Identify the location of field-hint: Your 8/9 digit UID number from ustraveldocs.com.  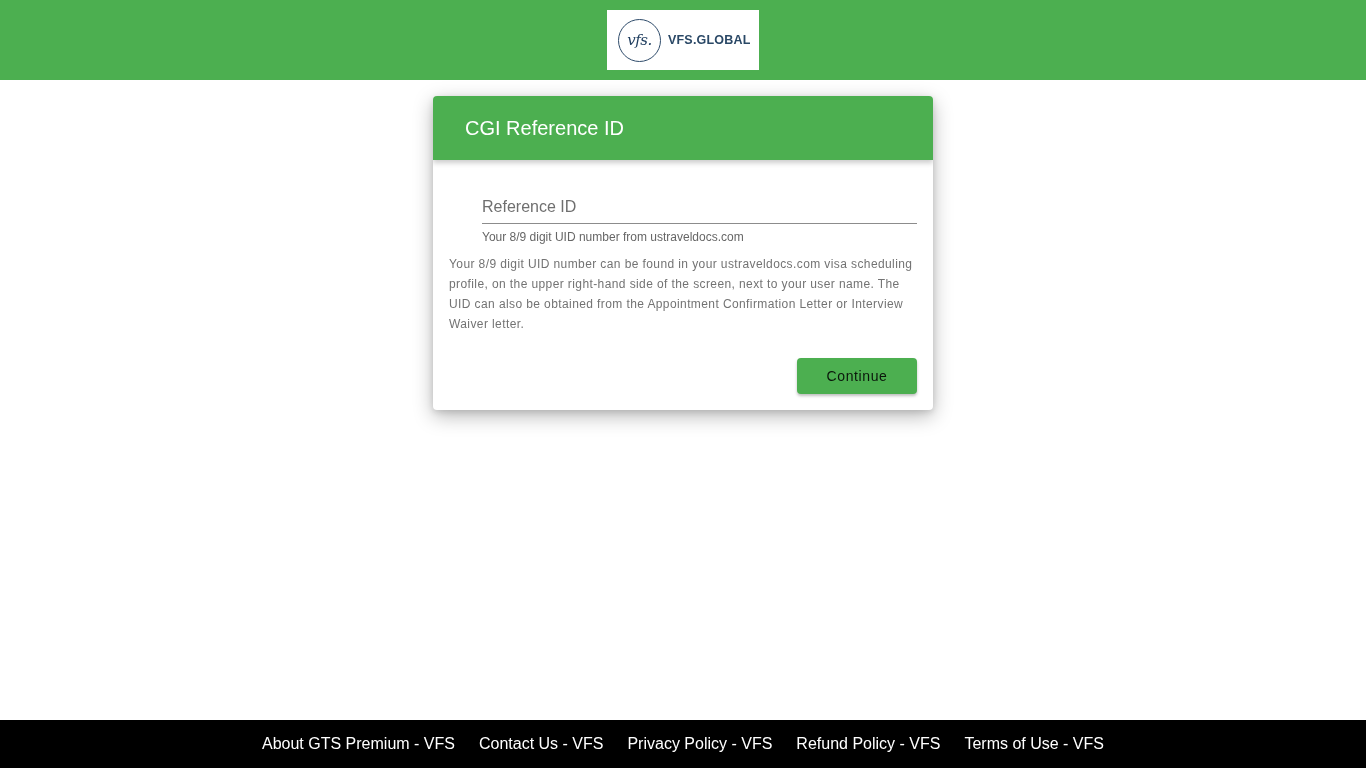
(613, 237).